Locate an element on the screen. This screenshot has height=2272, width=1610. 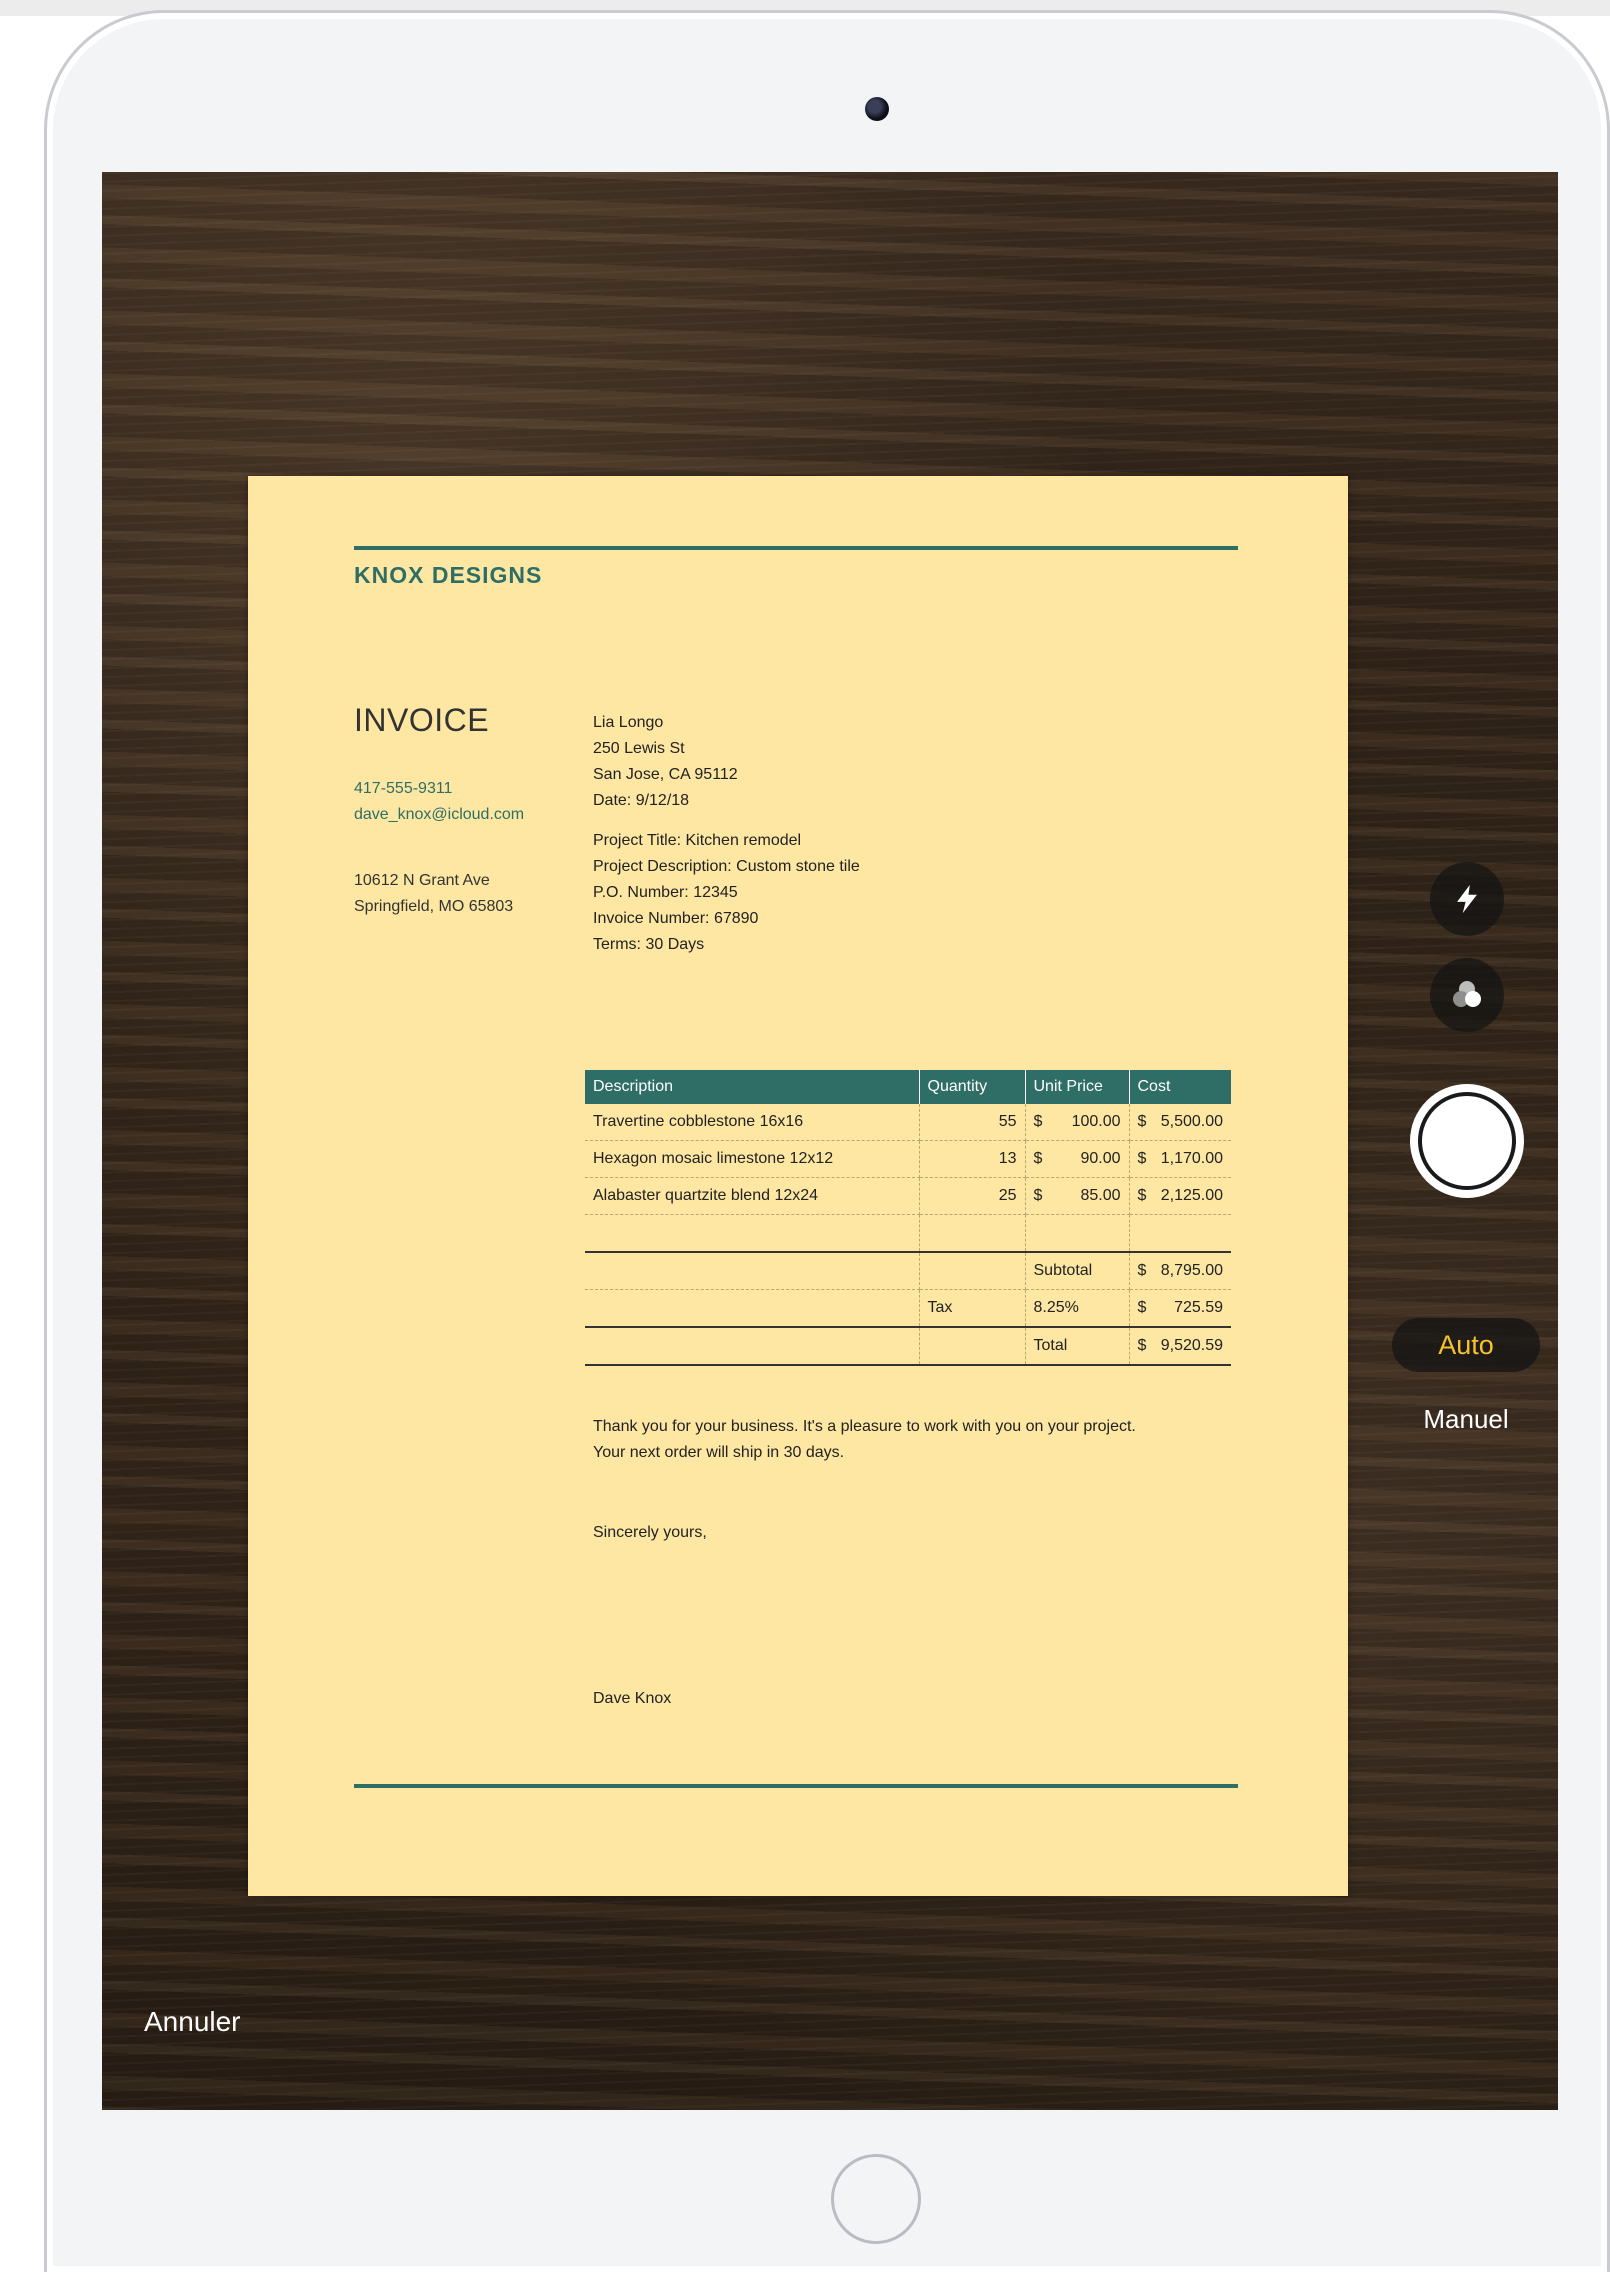
flash-button is located at coordinates (1467, 899).